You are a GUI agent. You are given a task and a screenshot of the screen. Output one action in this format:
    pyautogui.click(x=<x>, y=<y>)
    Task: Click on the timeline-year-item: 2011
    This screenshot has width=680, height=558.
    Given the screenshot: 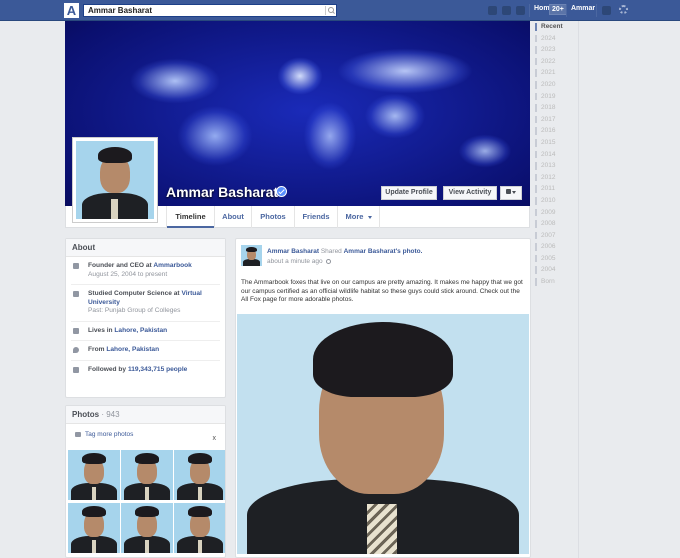 What is the action you would take?
    pyautogui.click(x=557, y=189)
    